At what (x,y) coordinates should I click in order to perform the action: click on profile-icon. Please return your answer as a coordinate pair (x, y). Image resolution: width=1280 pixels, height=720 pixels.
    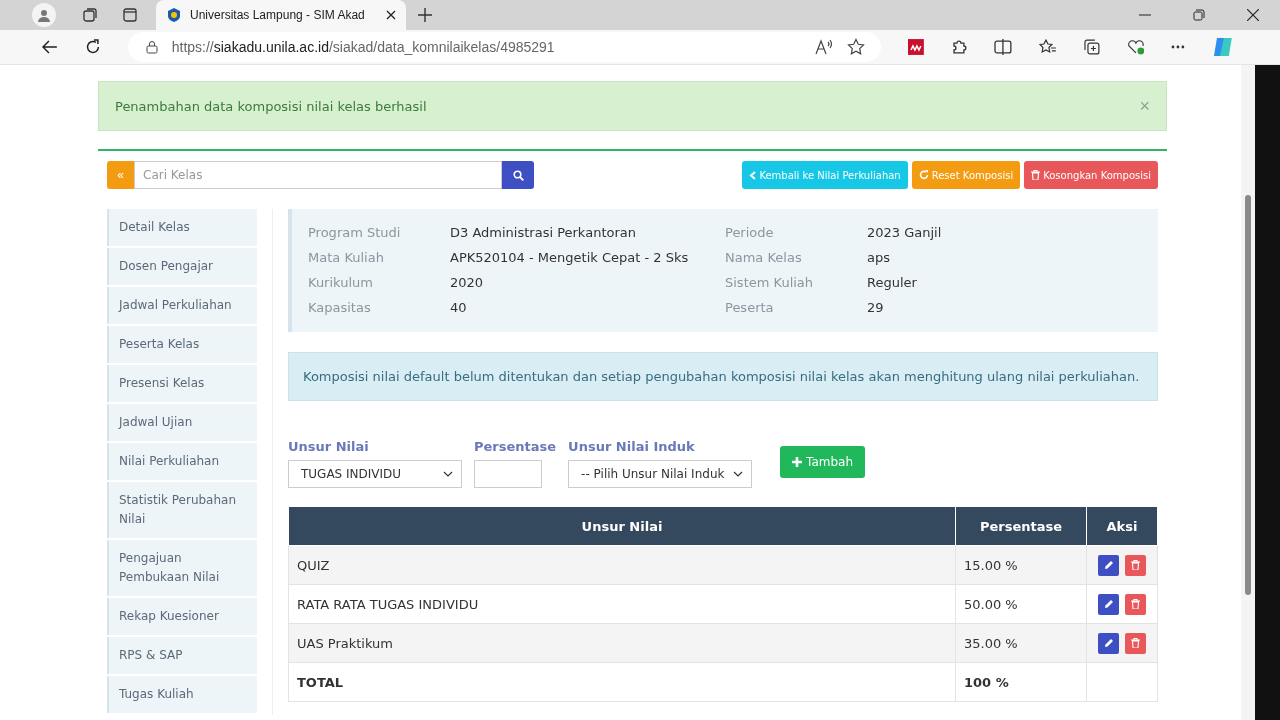
    Looking at the image, I should click on (44, 15).